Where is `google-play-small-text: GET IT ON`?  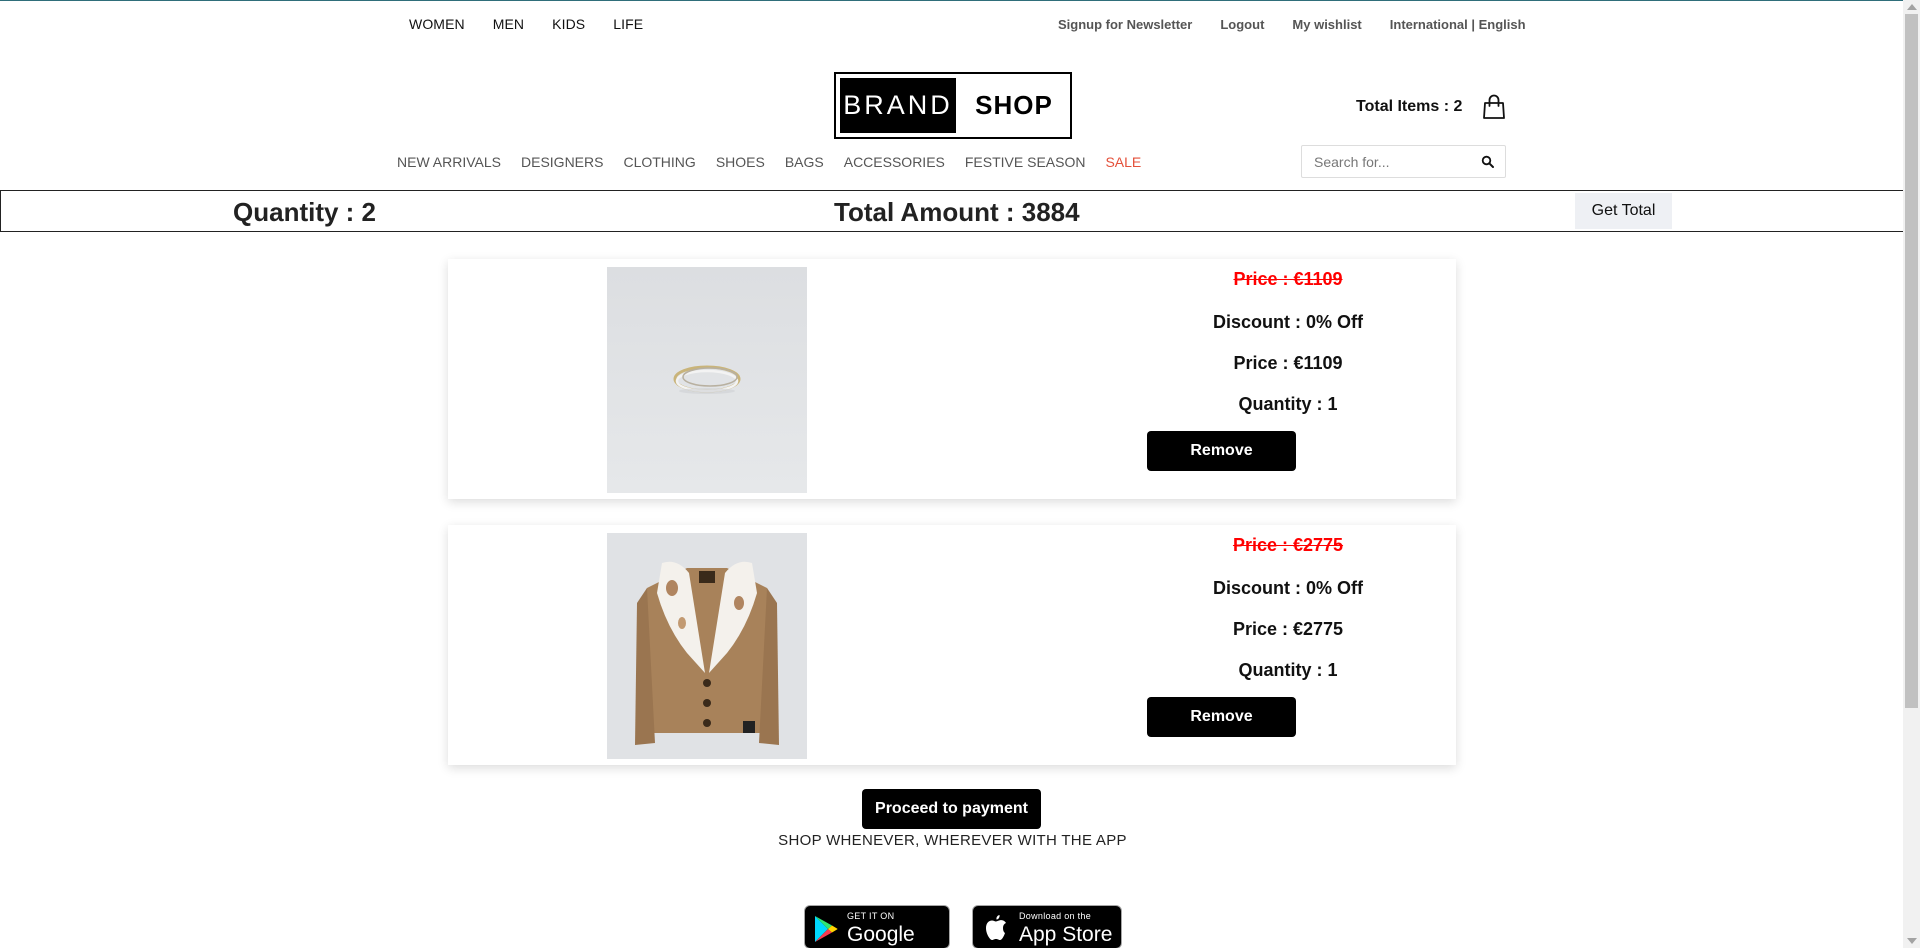 google-play-small-text: GET IT ON is located at coordinates (871, 916).